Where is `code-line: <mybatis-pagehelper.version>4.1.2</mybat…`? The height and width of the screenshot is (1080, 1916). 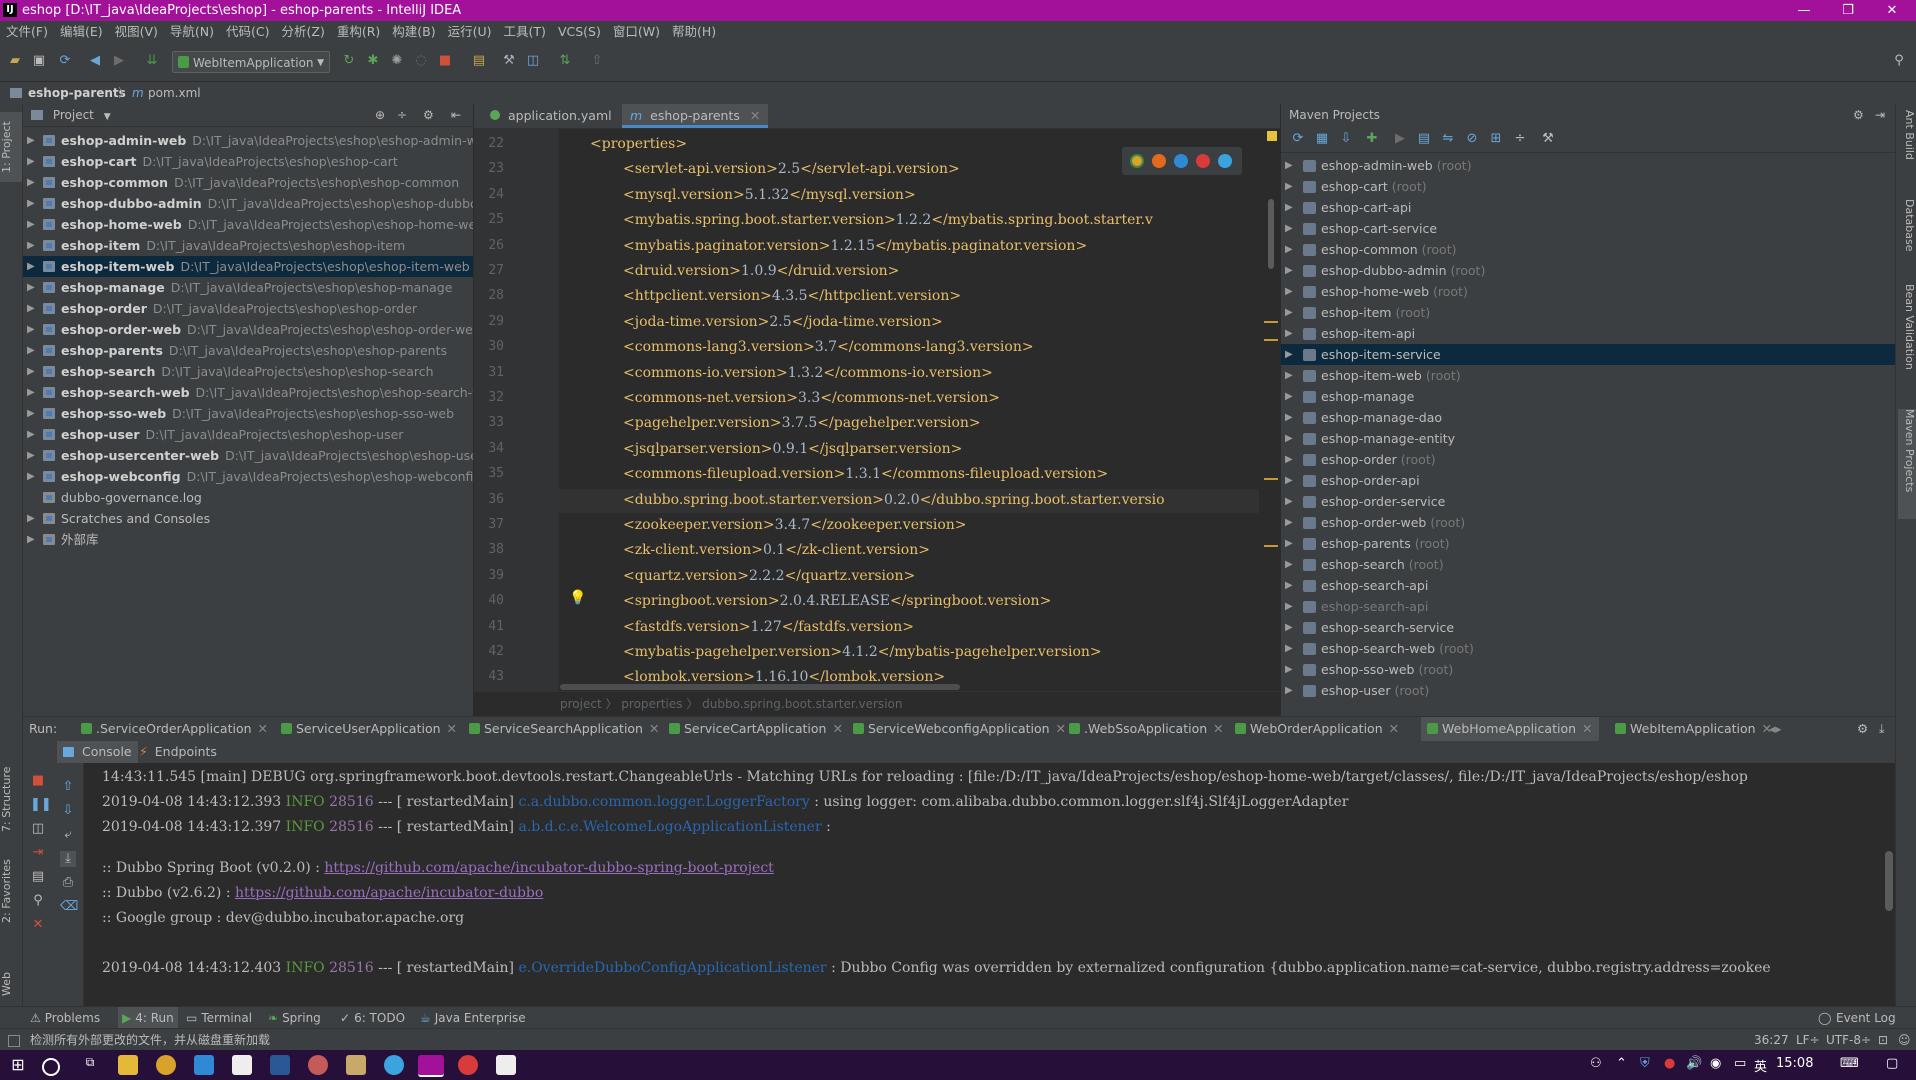 code-line: <mybatis-pagehelper.version>4.1.2</mybat… is located at coordinates (862, 652).